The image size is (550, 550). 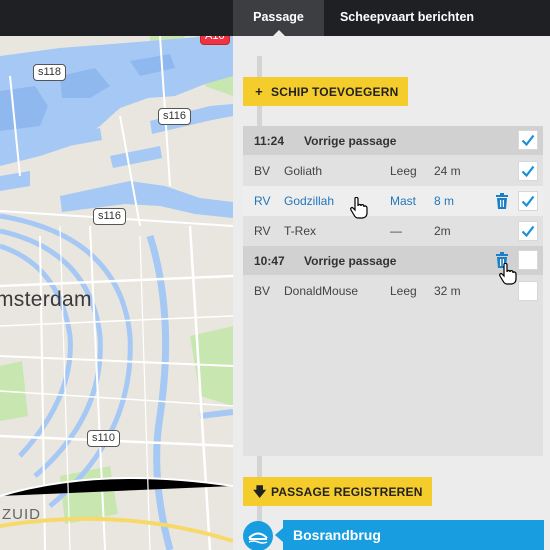 I want to click on tab-scheepvaart-berichten: Scheepvaart berichten, so click(x=407, y=18).